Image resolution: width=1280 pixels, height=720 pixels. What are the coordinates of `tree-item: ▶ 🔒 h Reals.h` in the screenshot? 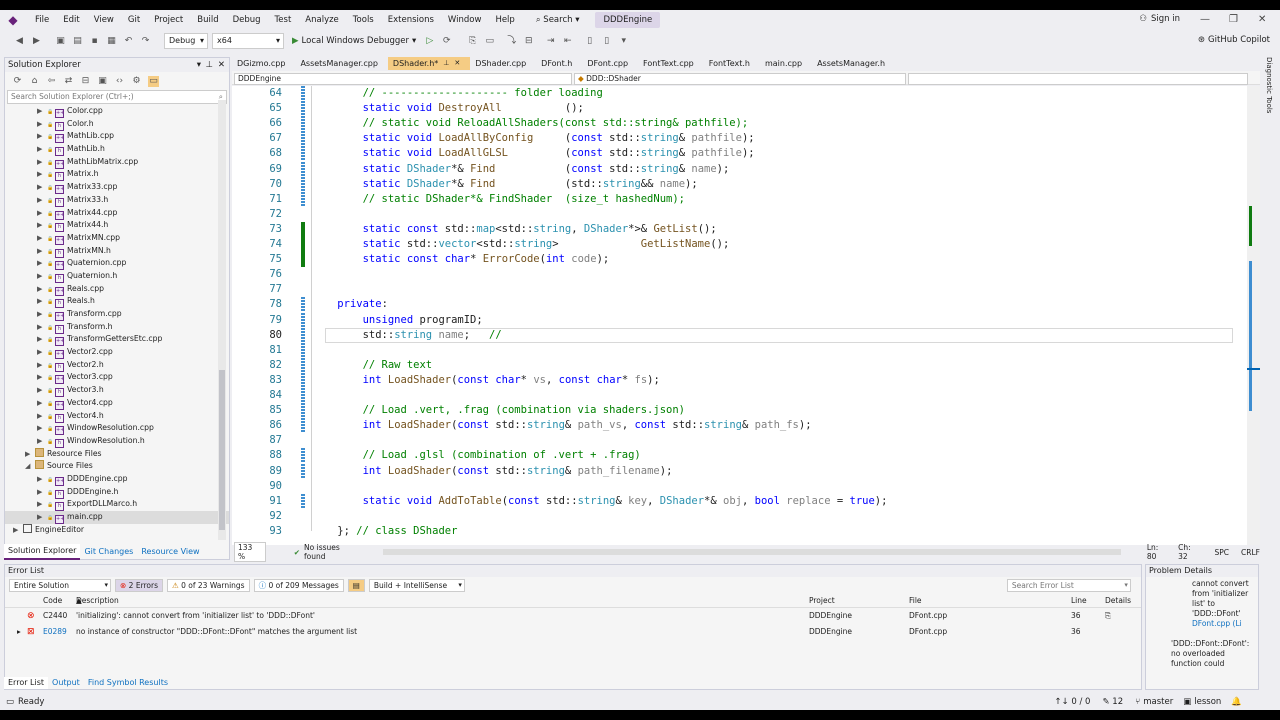 It's located at (117, 302).